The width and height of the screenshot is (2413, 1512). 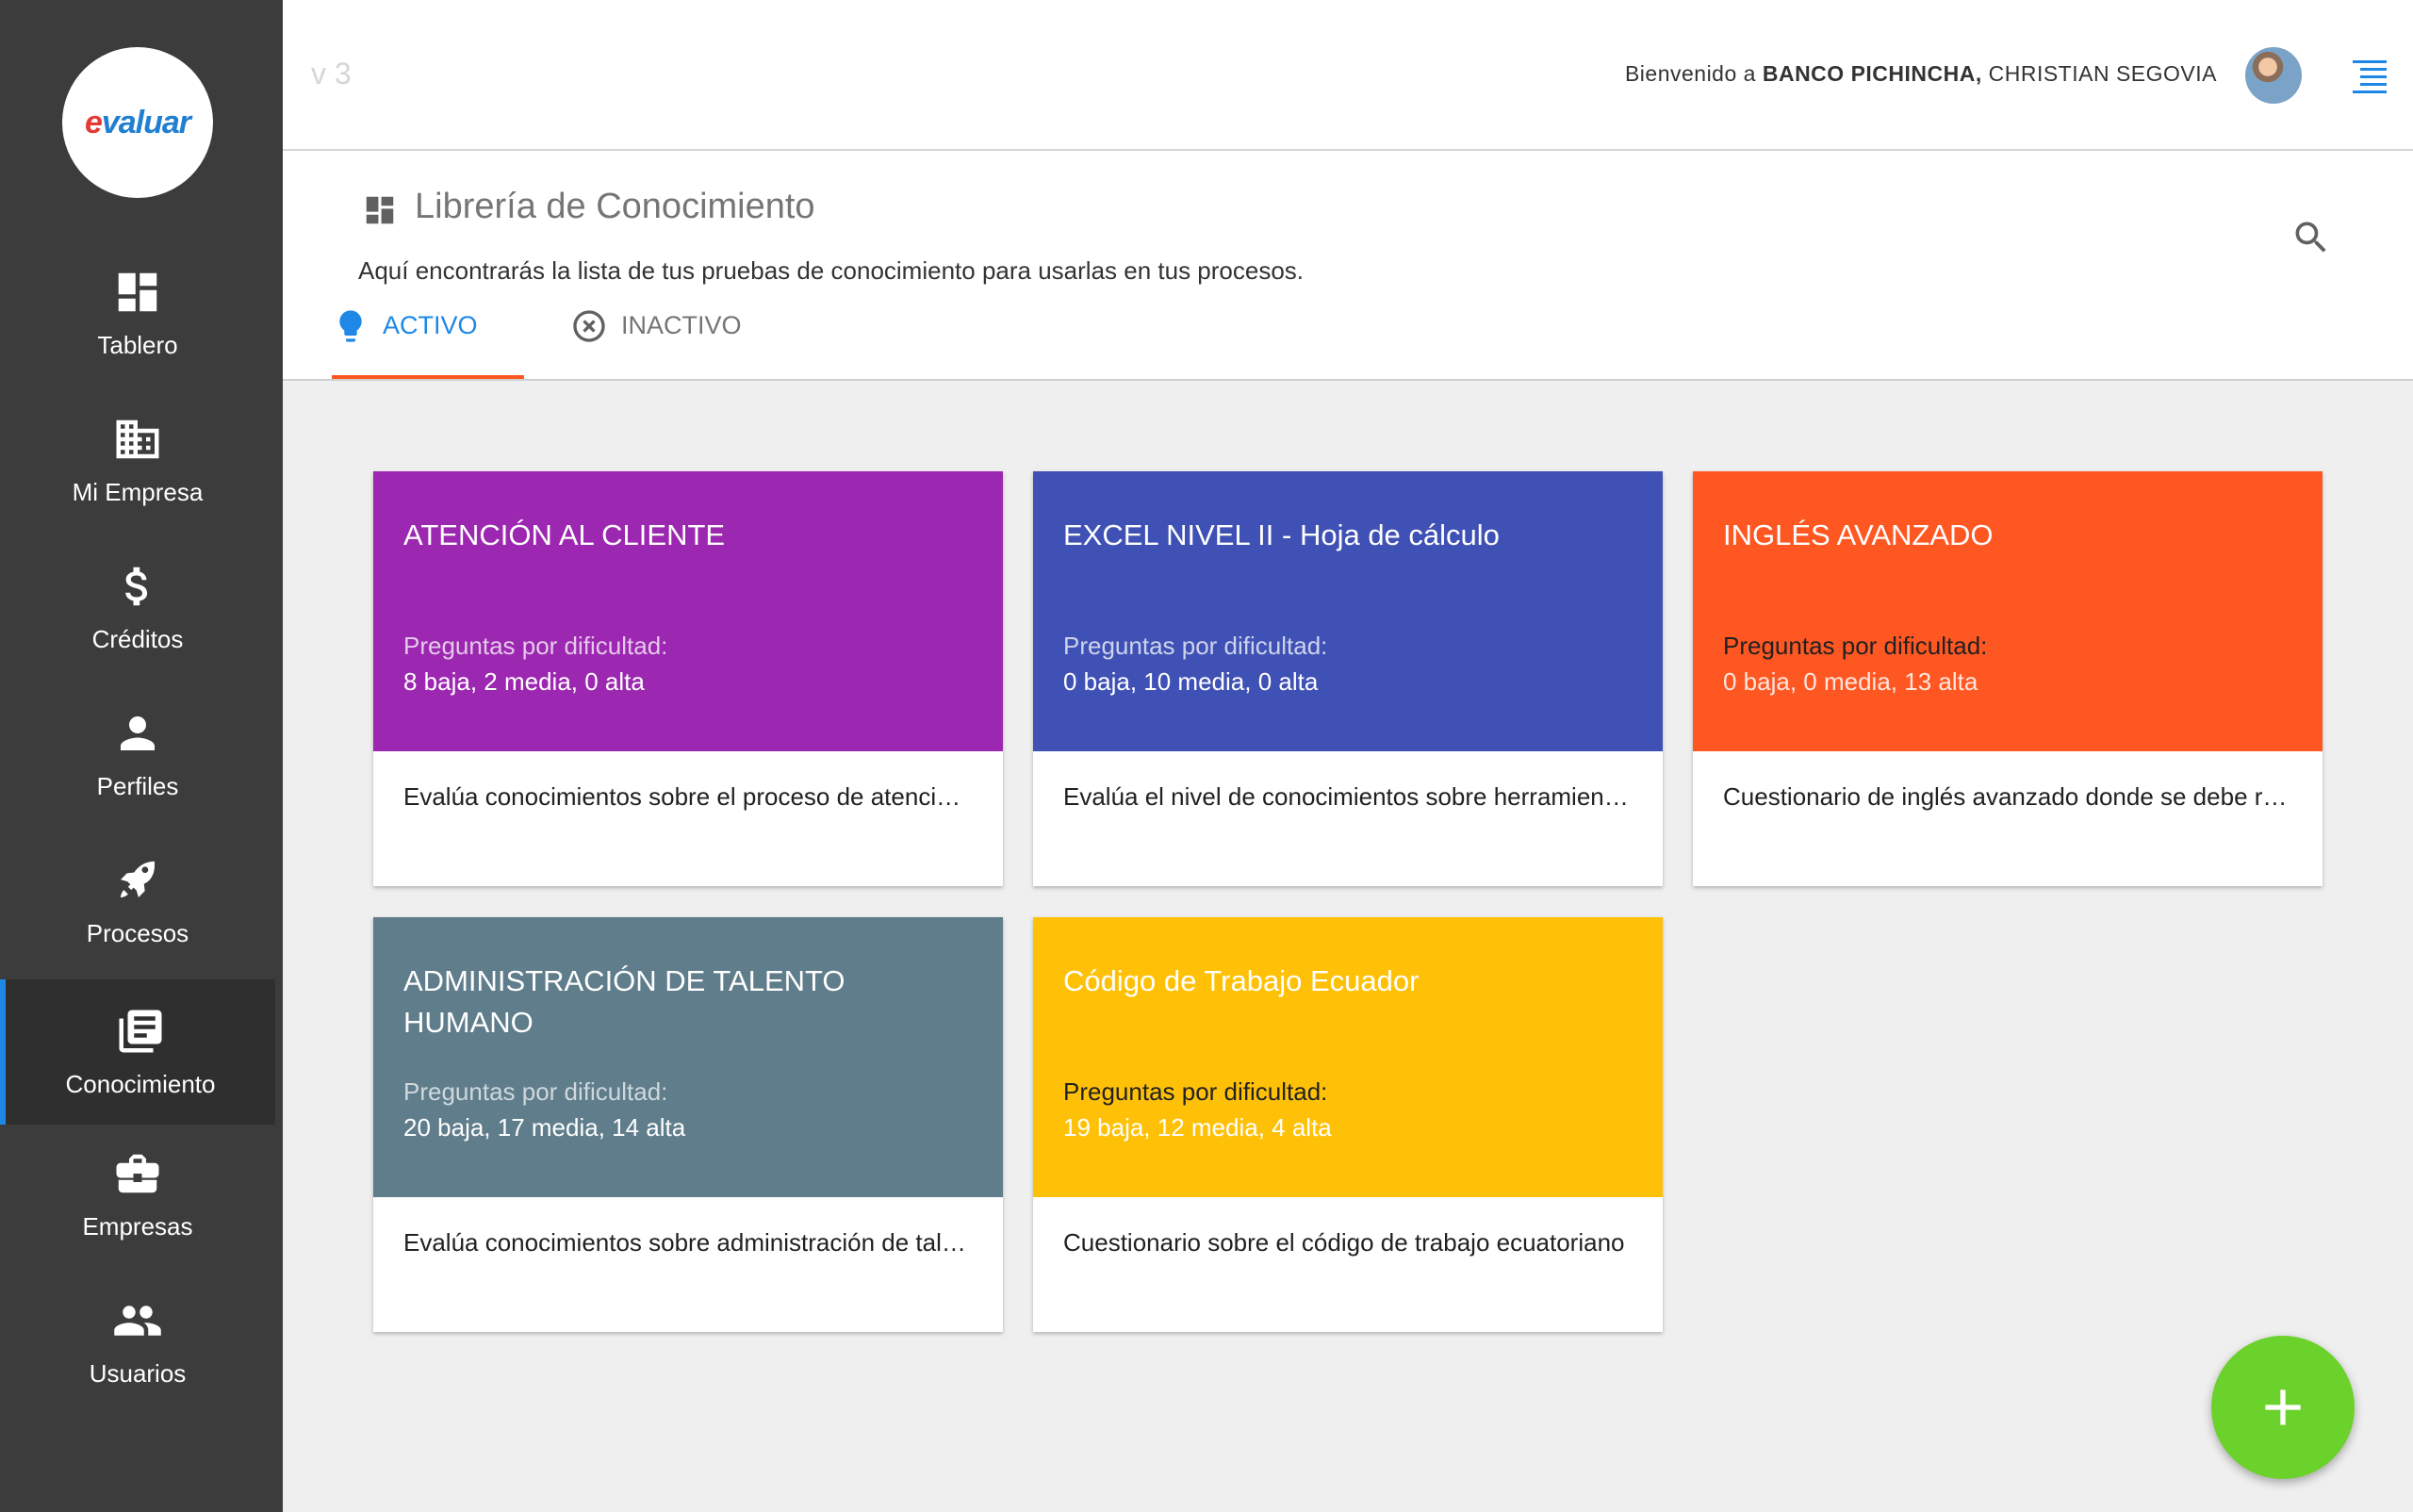 I want to click on sidebar-item-label: Perfiles, so click(x=138, y=786).